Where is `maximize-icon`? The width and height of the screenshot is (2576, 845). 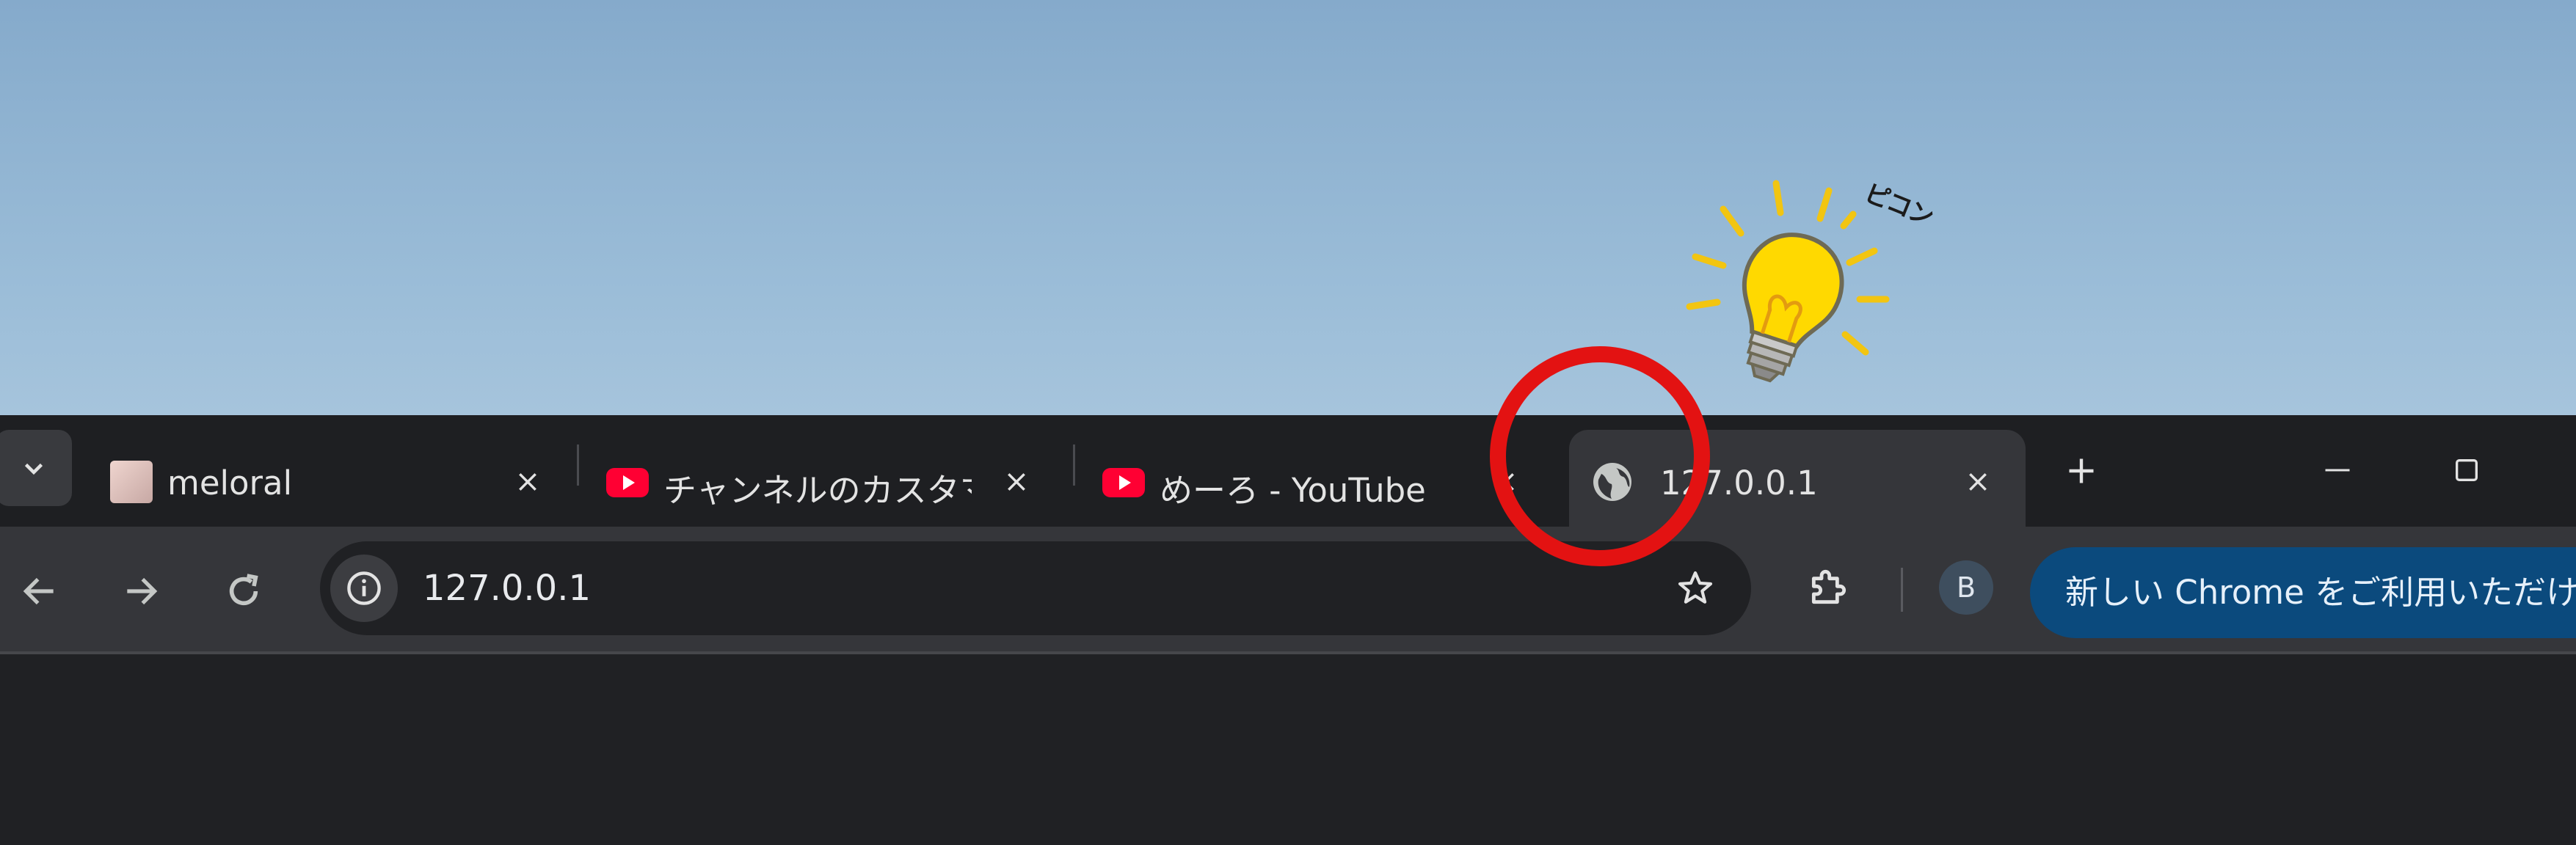
maximize-icon is located at coordinates (2467, 470).